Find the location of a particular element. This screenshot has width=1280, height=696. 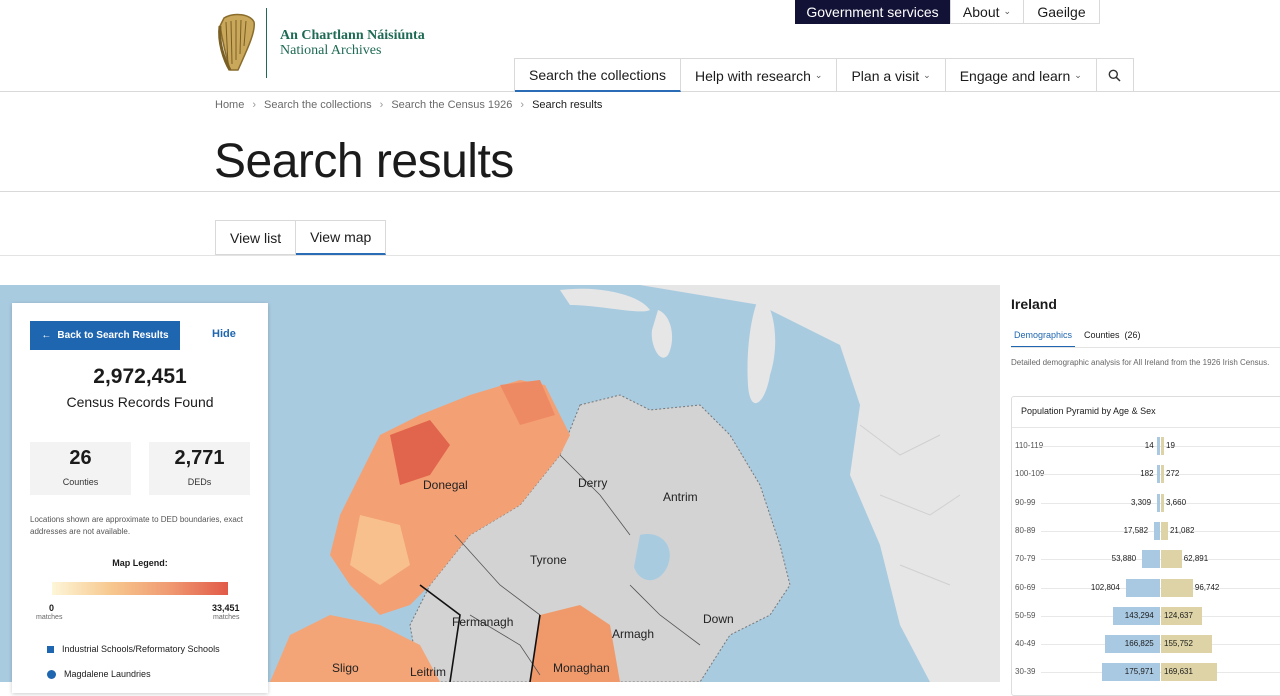

pyramid-age-label: 110-119 is located at coordinates (1029, 445).